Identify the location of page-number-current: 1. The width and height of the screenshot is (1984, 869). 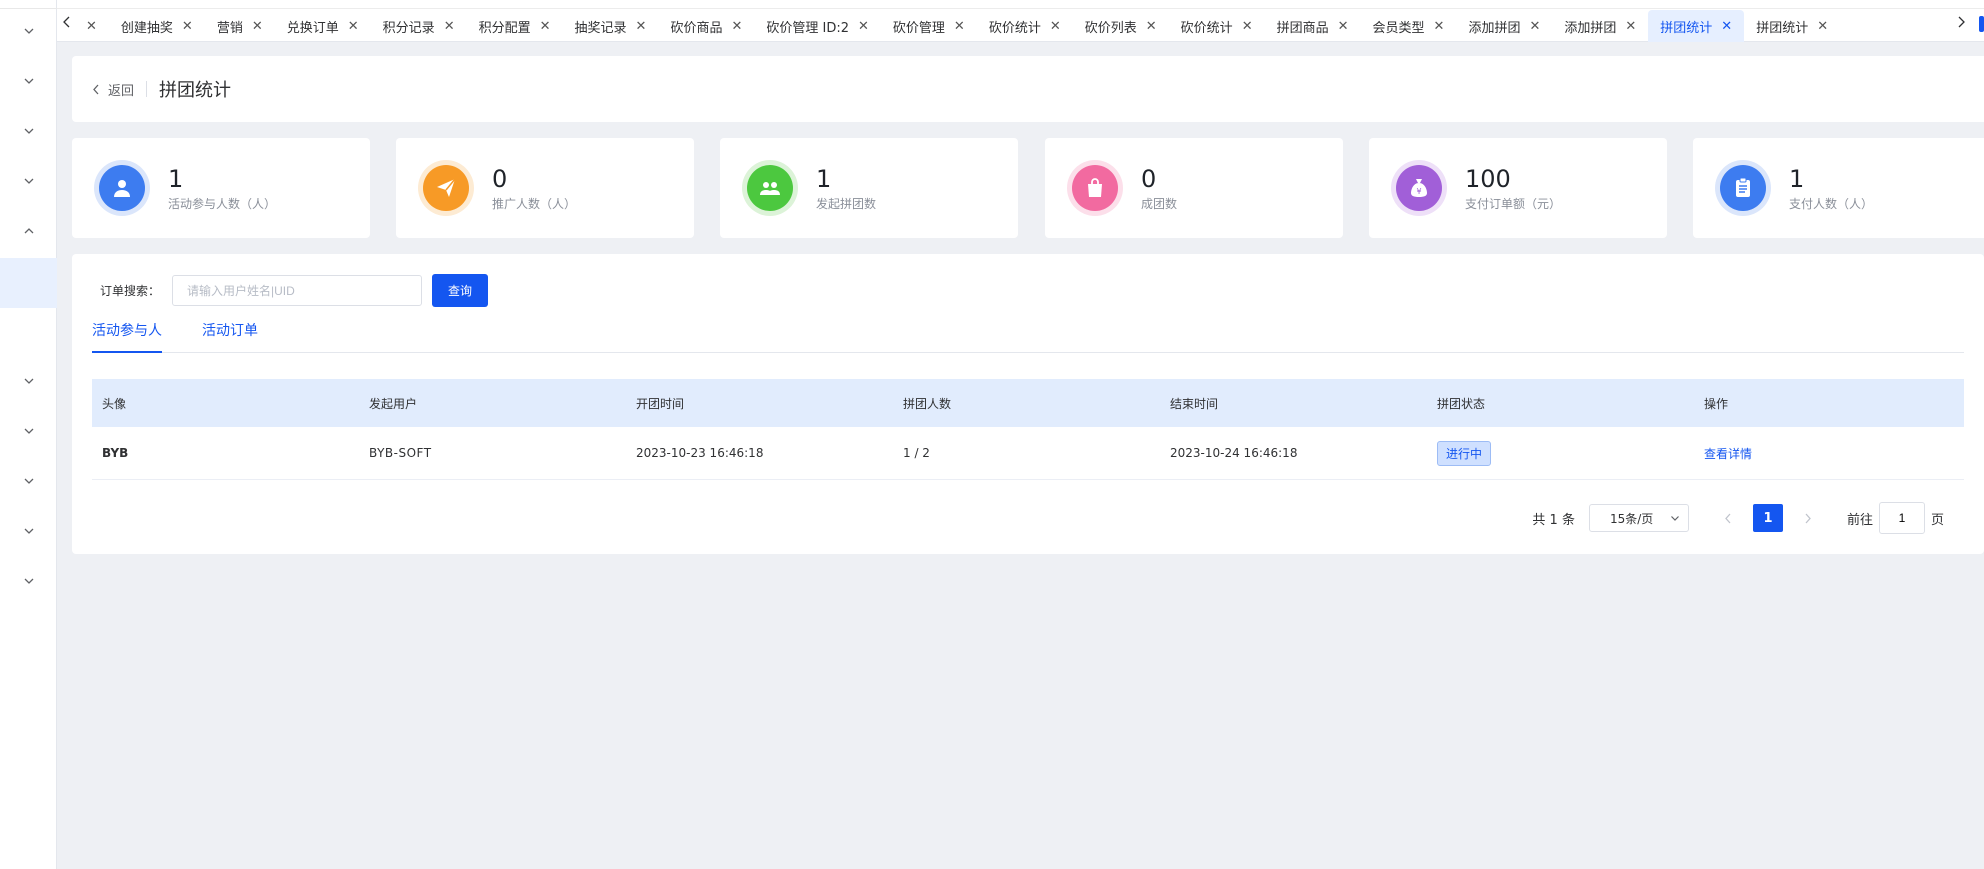
(1767, 518).